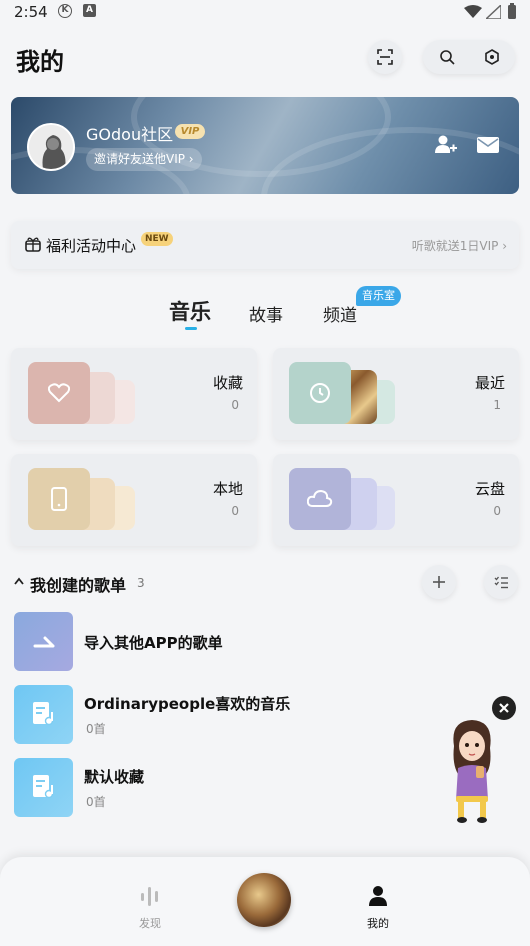 This screenshot has width=530, height=946. Describe the element at coordinates (396, 394) in the screenshot. I see `card-recent: 最近 1` at that location.